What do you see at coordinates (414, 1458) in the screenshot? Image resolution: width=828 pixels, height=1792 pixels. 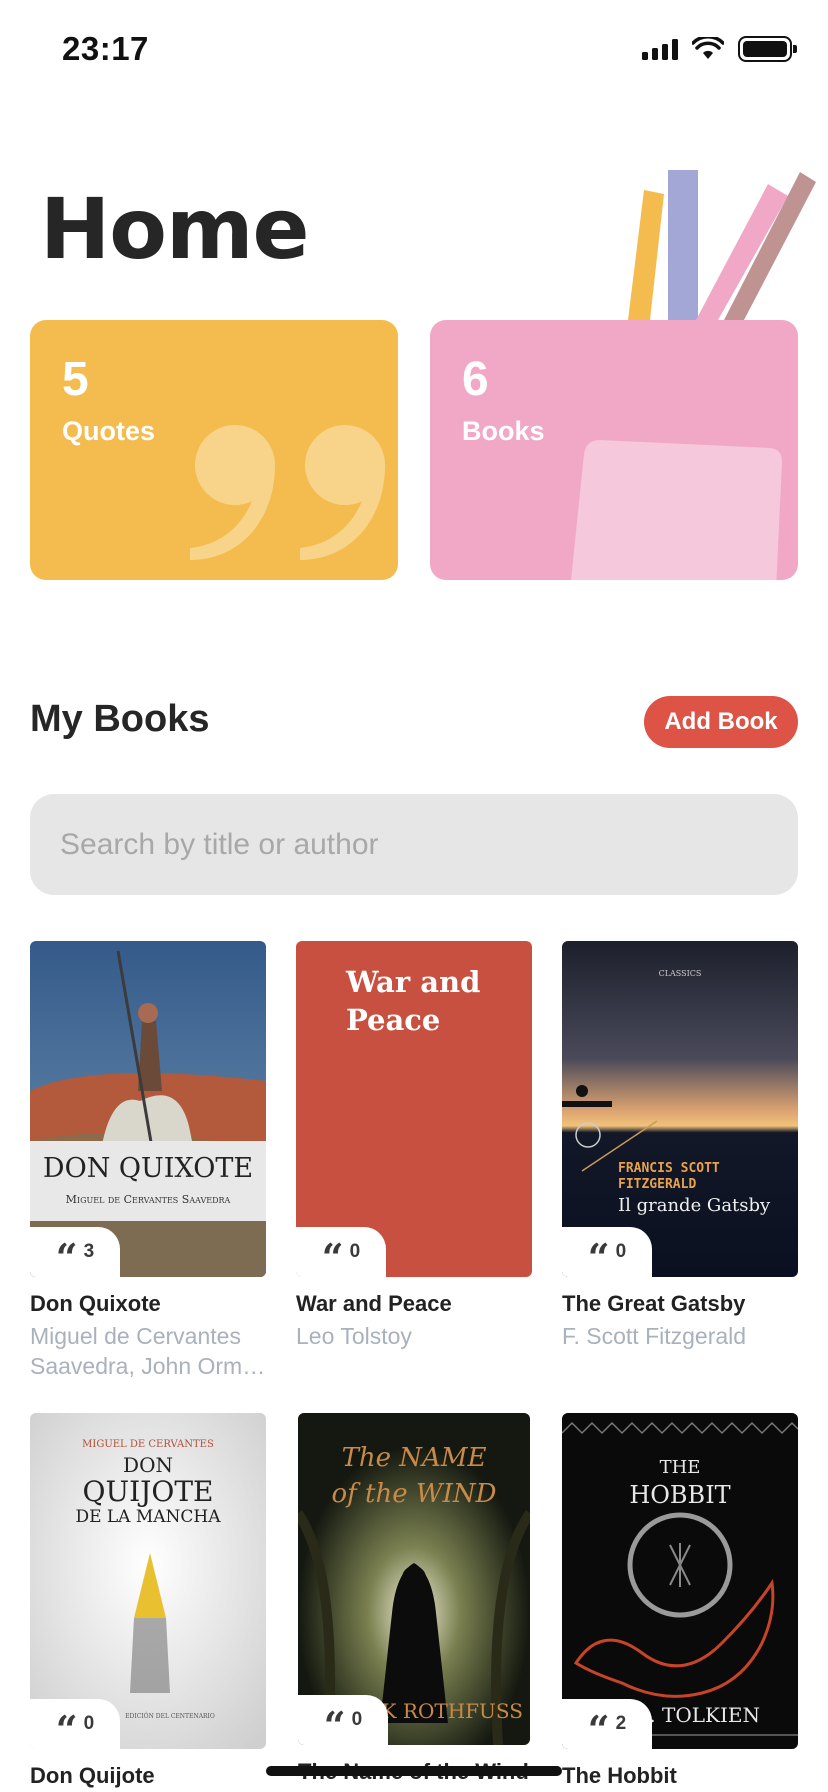 I see `cover-title-line-1: The NAME` at bounding box center [414, 1458].